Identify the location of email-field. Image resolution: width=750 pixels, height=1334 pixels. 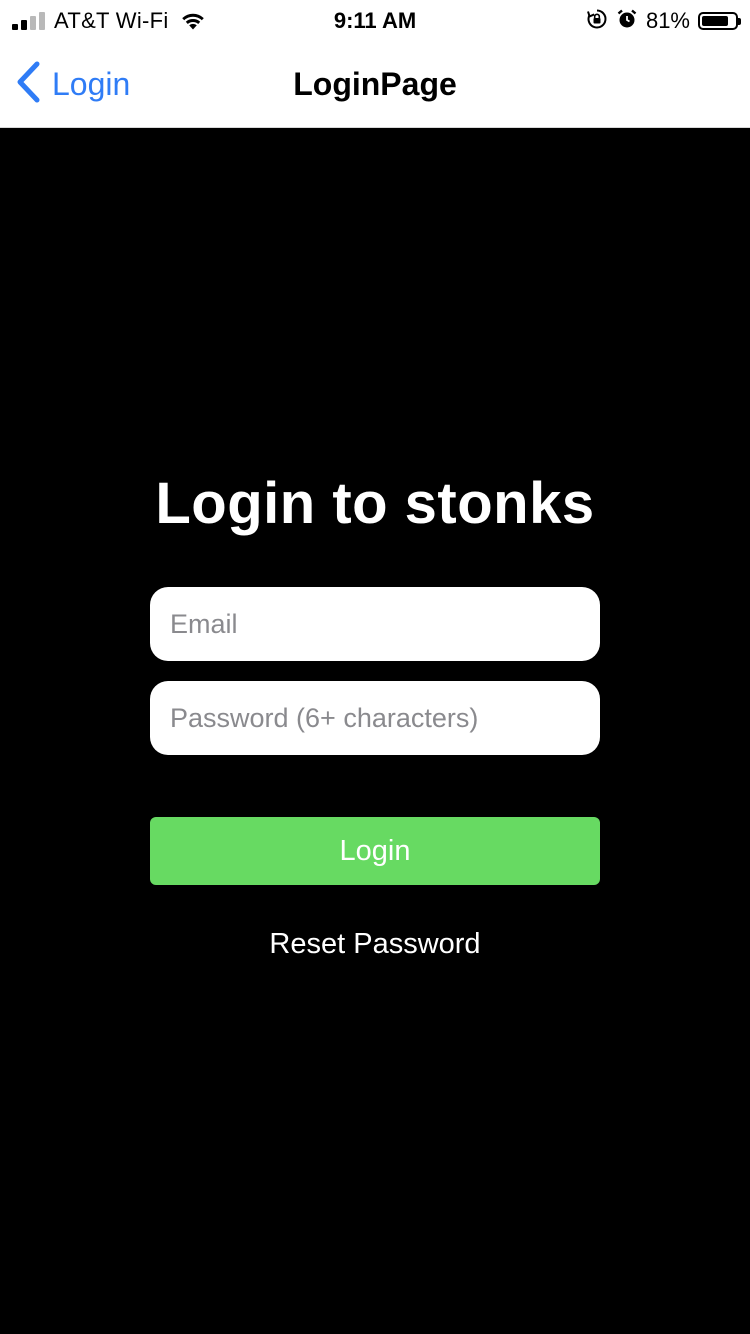
(375, 624).